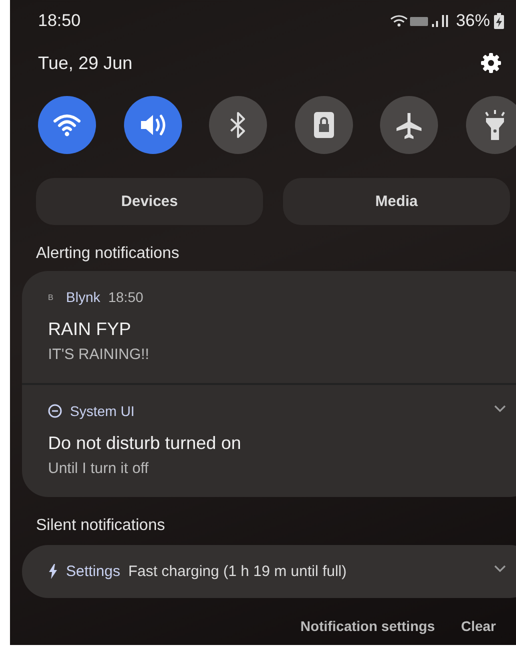  I want to click on lock-screen-icon, so click(323, 125).